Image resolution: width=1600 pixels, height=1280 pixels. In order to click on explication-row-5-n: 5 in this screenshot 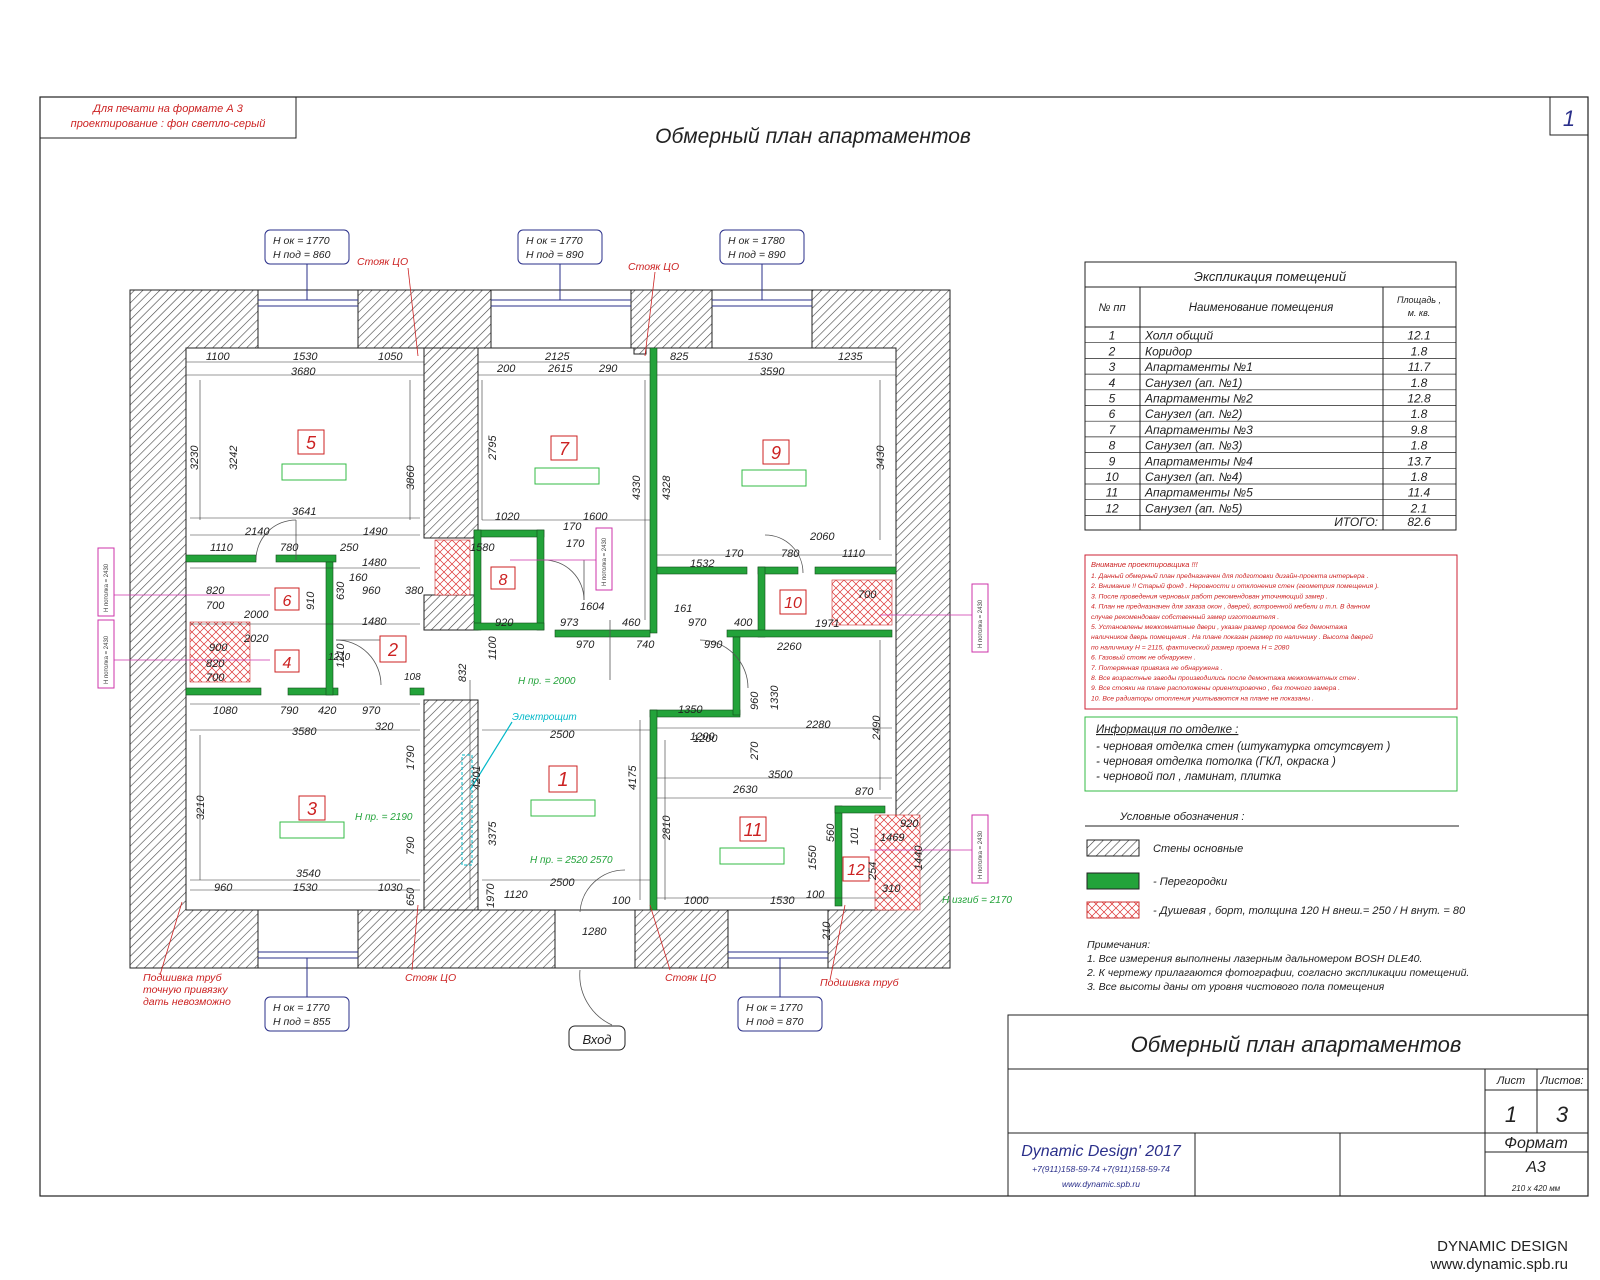, I will do `click(1112, 399)`.